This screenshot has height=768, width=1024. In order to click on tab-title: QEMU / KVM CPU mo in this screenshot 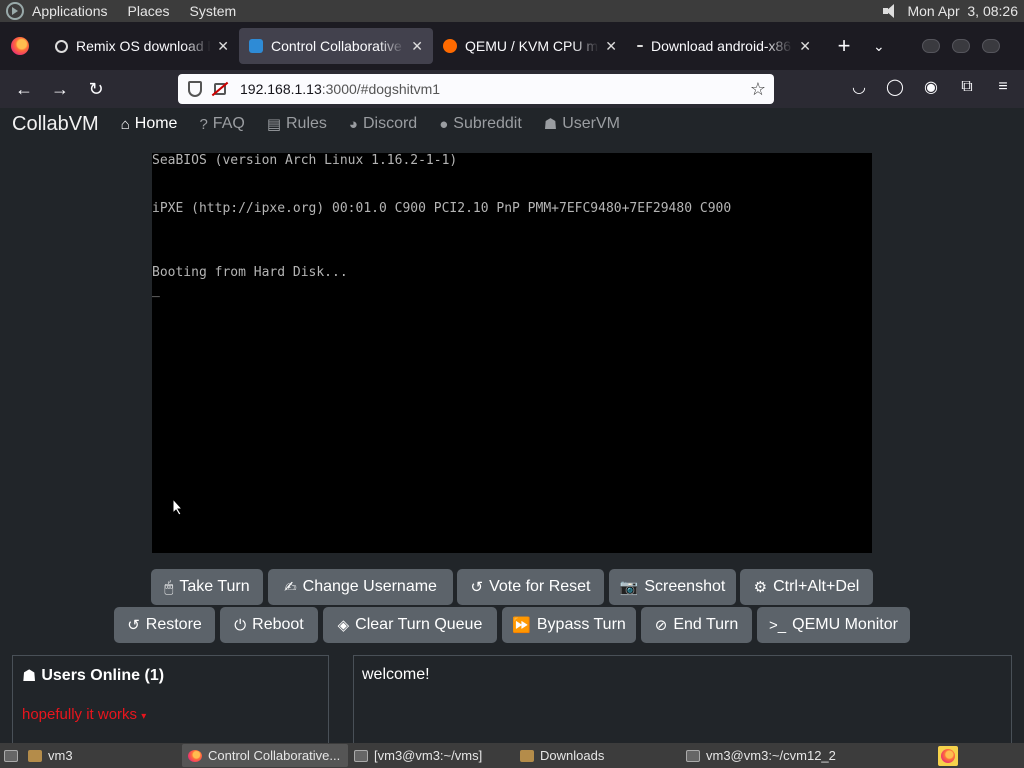, I will do `click(532, 46)`.